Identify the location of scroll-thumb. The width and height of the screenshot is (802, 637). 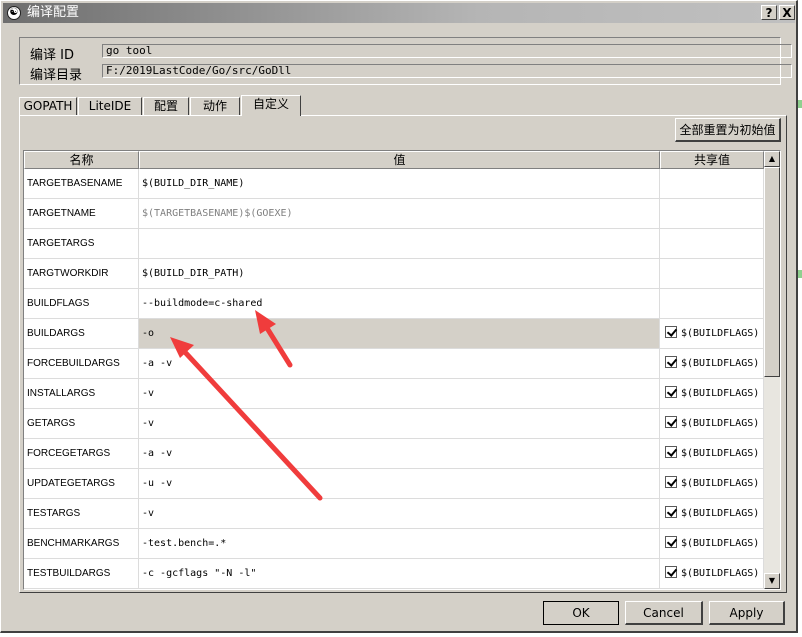
(772, 272).